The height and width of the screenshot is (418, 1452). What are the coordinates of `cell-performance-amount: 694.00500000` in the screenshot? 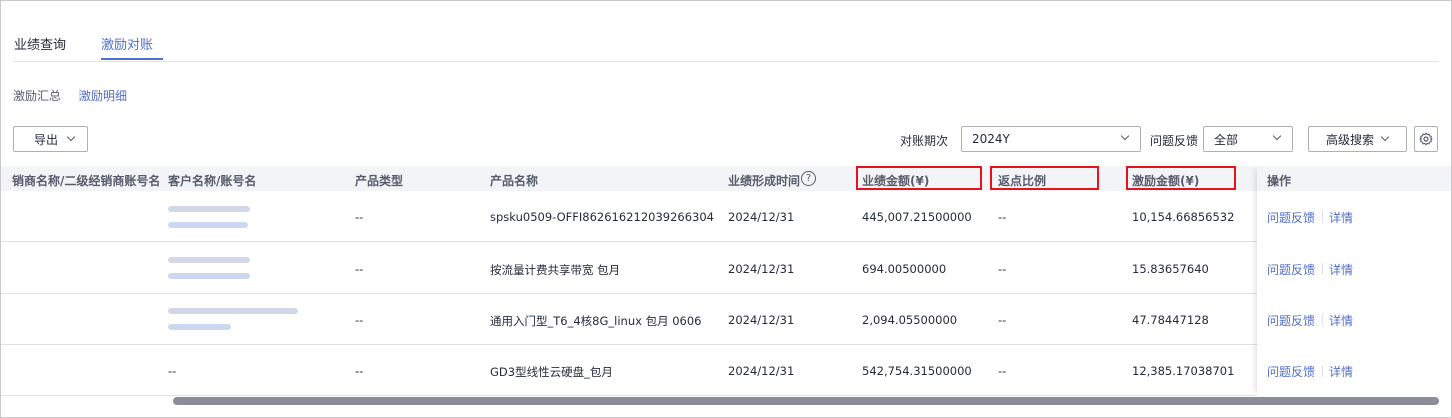 It's located at (904, 269).